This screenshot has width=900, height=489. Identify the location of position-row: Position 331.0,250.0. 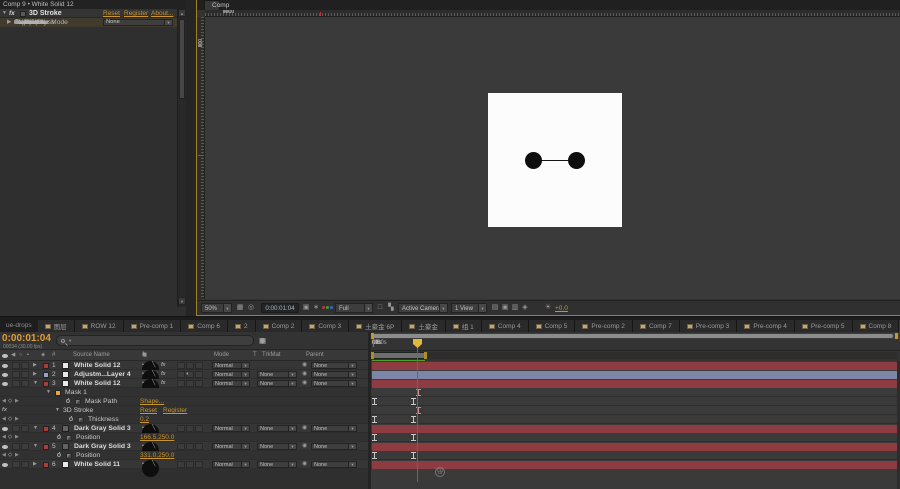
(184, 455).